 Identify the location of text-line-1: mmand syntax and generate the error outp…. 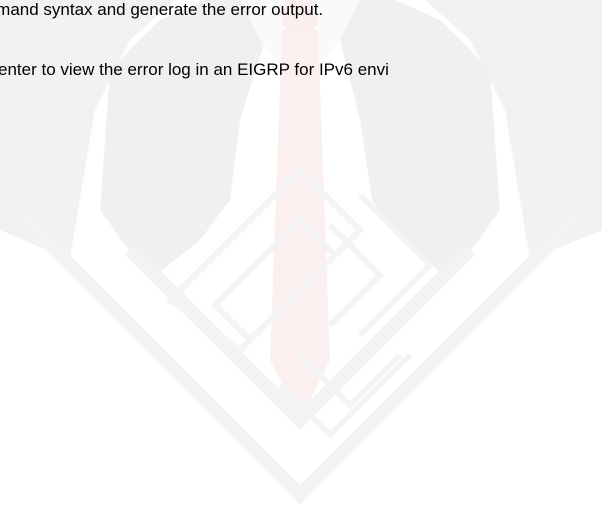
(162, 9).